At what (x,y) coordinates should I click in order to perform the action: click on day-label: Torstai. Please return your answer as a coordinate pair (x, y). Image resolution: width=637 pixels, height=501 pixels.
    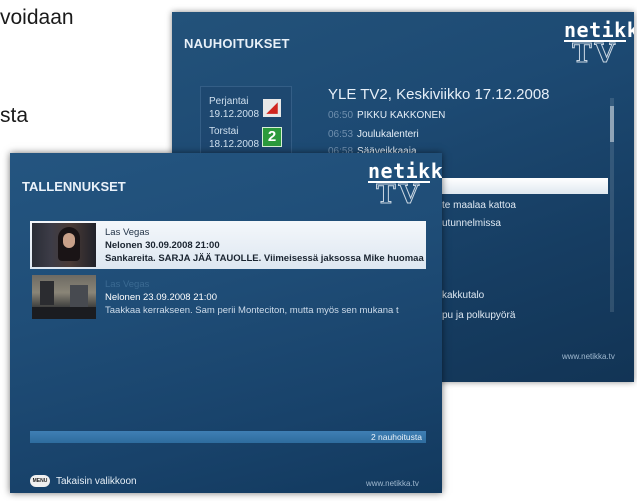
    Looking at the image, I should click on (224, 131).